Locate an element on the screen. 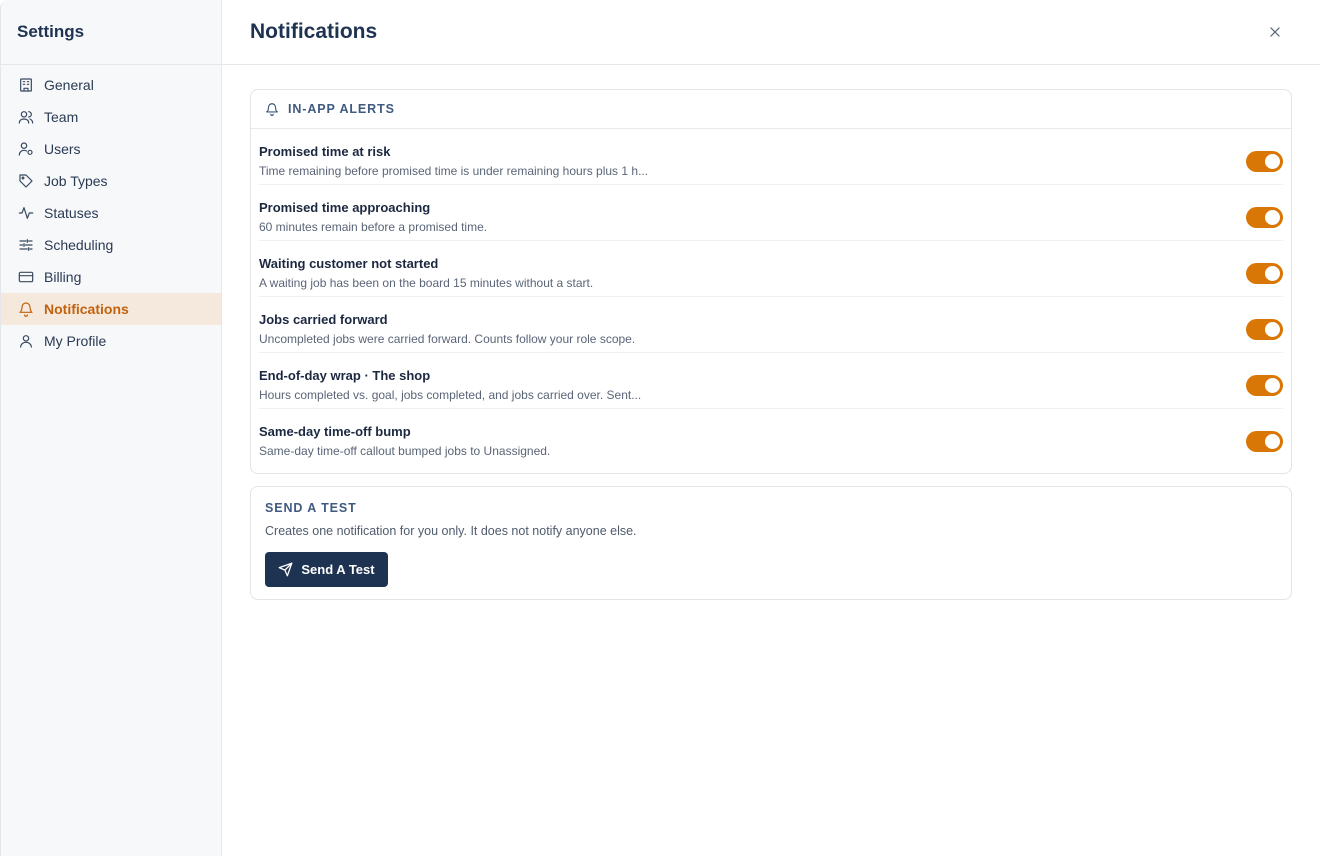 The width and height of the screenshot is (1320, 856). alert-title: Jobs carried forward is located at coordinates (323, 319).